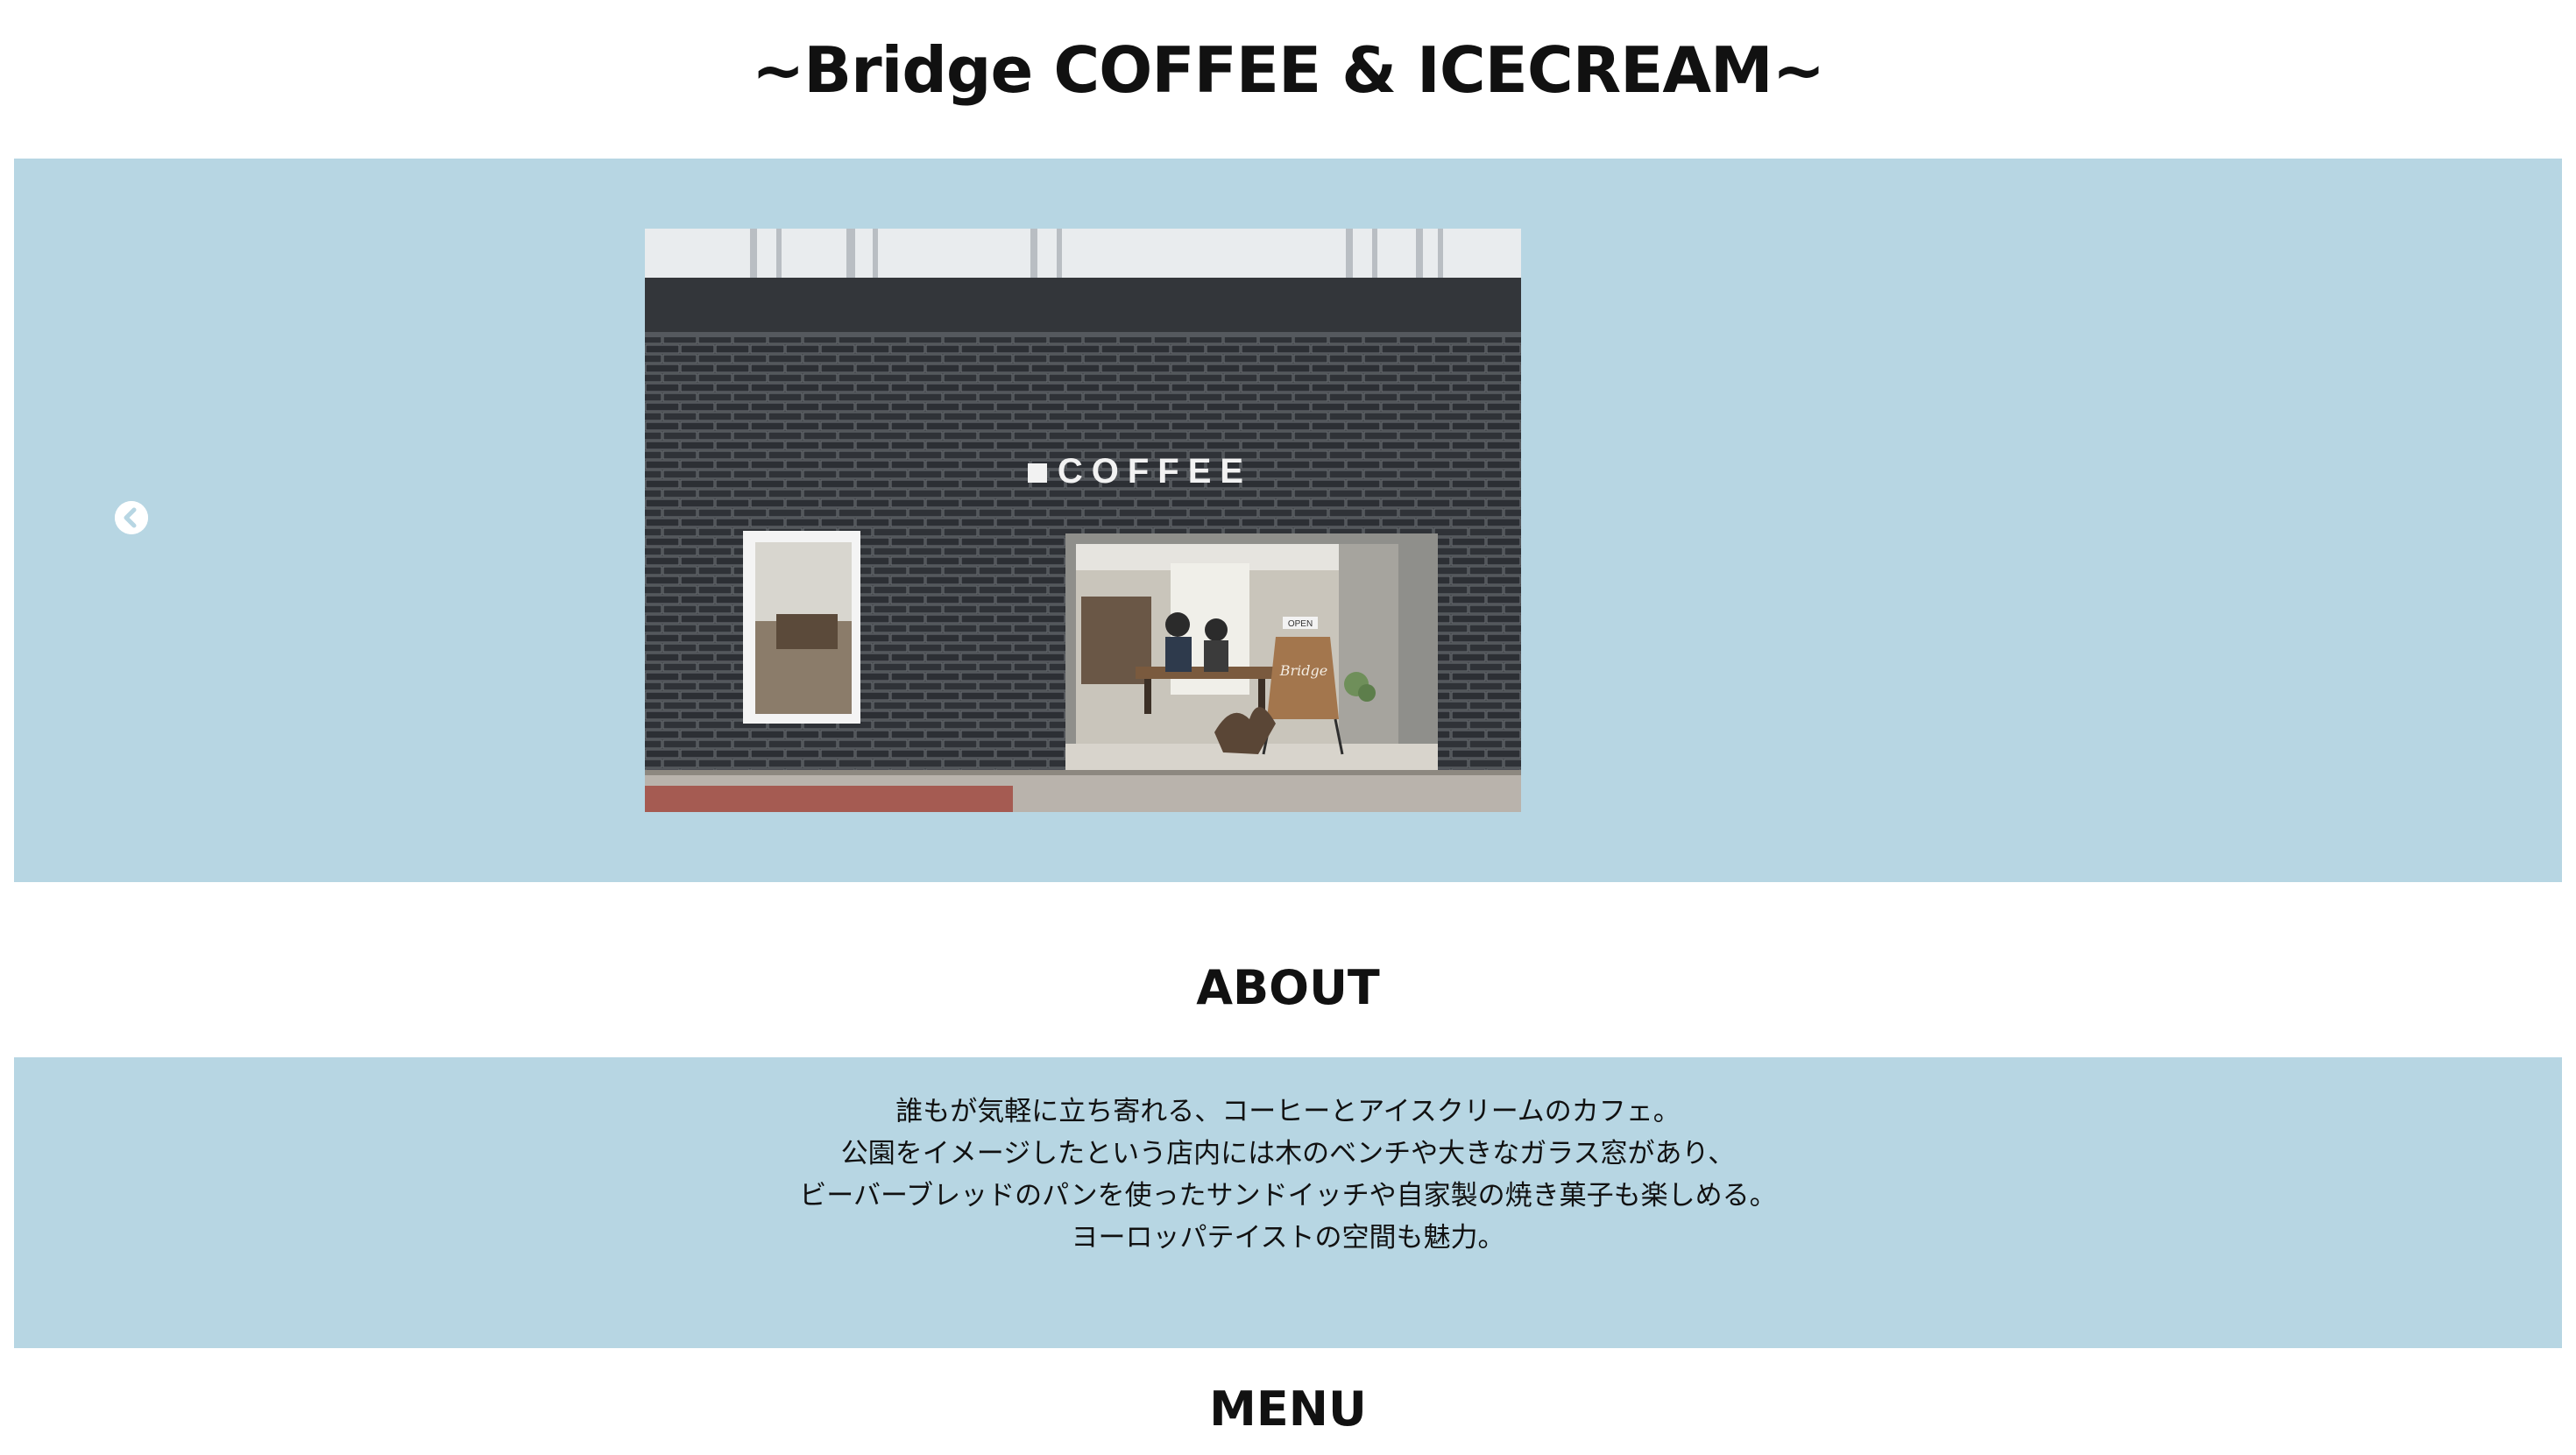 Image resolution: width=2576 pixels, height=1455 pixels. Describe the element at coordinates (1303, 670) in the screenshot. I see `svg-text: Bridge` at that location.